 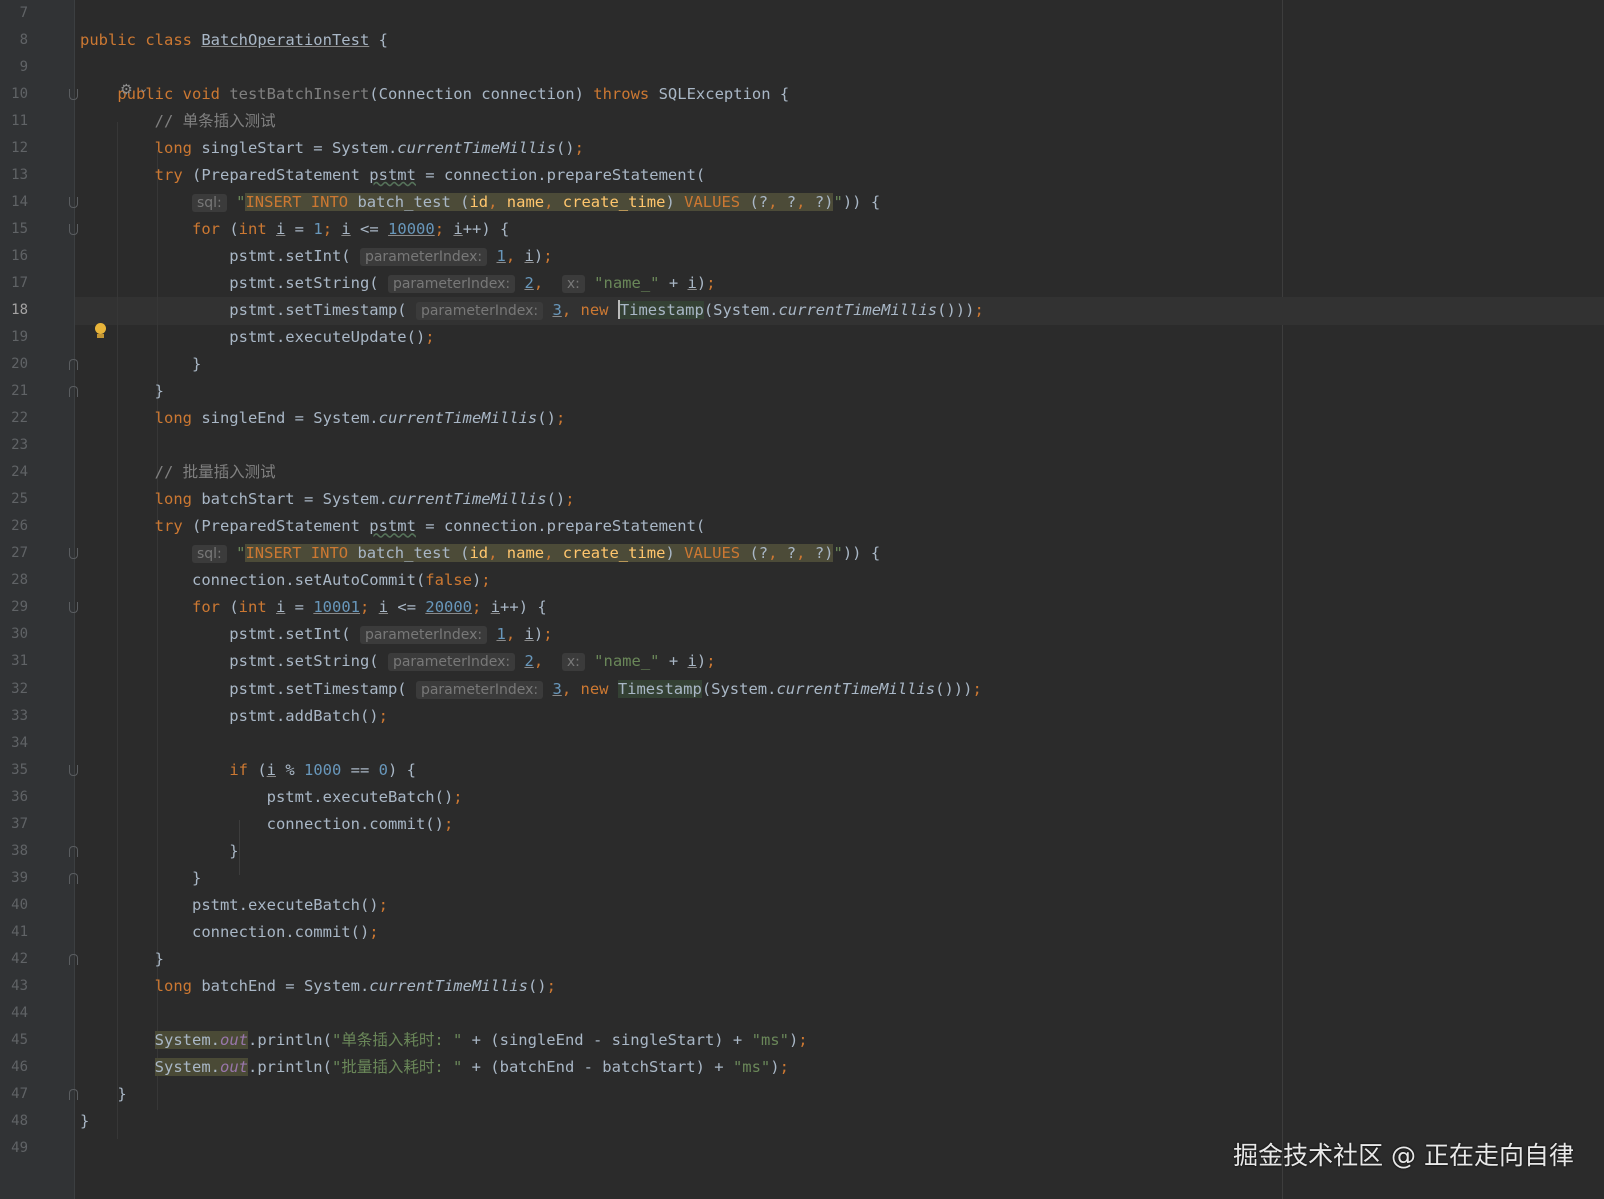 What do you see at coordinates (486, 229) in the screenshot?
I see `code-token: ++) {` at bounding box center [486, 229].